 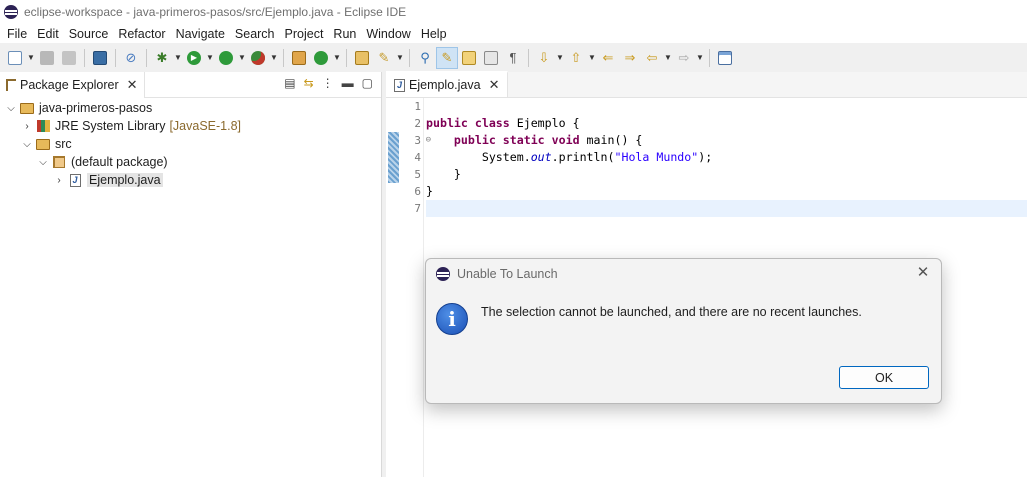 What do you see at coordinates (321, 58) in the screenshot?
I see `new-java-class-icon` at bounding box center [321, 58].